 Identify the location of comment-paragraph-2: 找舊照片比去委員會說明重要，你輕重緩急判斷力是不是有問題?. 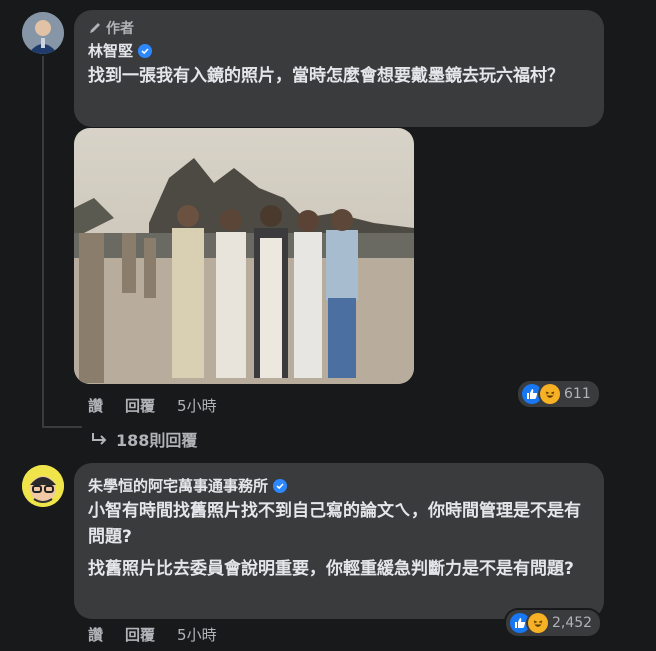
(331, 569).